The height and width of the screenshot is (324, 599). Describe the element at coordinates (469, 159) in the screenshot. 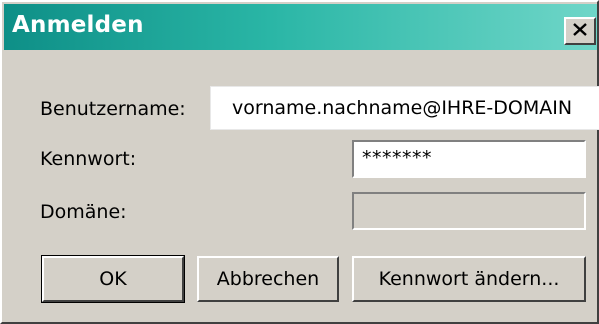

I see `password-field: *******` at that location.